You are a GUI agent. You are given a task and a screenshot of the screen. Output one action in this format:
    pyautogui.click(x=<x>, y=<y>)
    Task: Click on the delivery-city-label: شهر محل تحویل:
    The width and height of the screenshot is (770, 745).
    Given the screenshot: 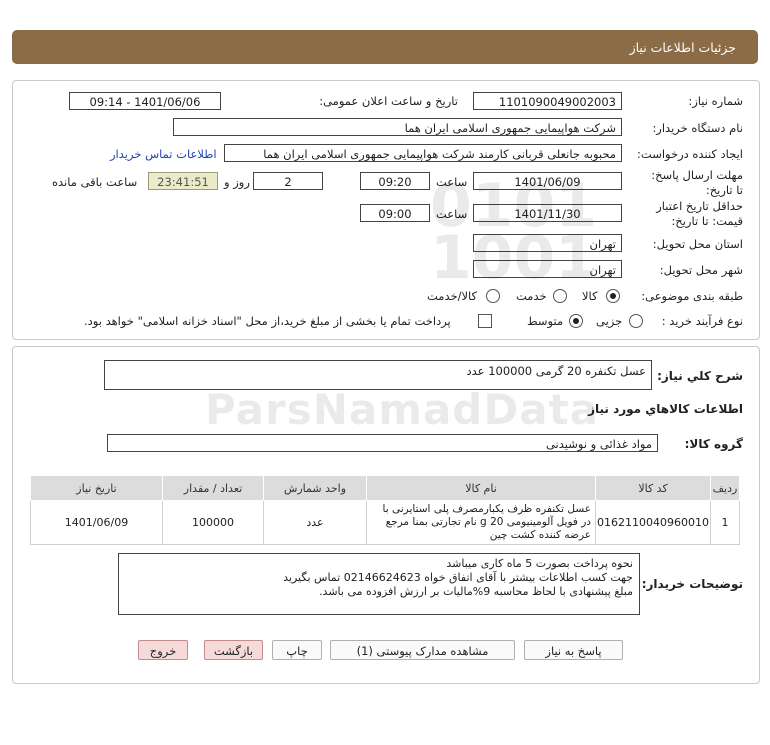 What is the action you would take?
    pyautogui.click(x=701, y=270)
    